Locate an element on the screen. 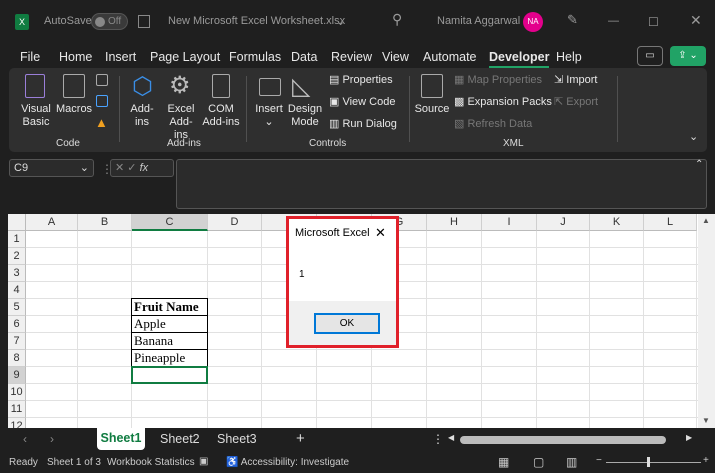 The width and height of the screenshot is (715, 473). avatar: NA is located at coordinates (533, 22).